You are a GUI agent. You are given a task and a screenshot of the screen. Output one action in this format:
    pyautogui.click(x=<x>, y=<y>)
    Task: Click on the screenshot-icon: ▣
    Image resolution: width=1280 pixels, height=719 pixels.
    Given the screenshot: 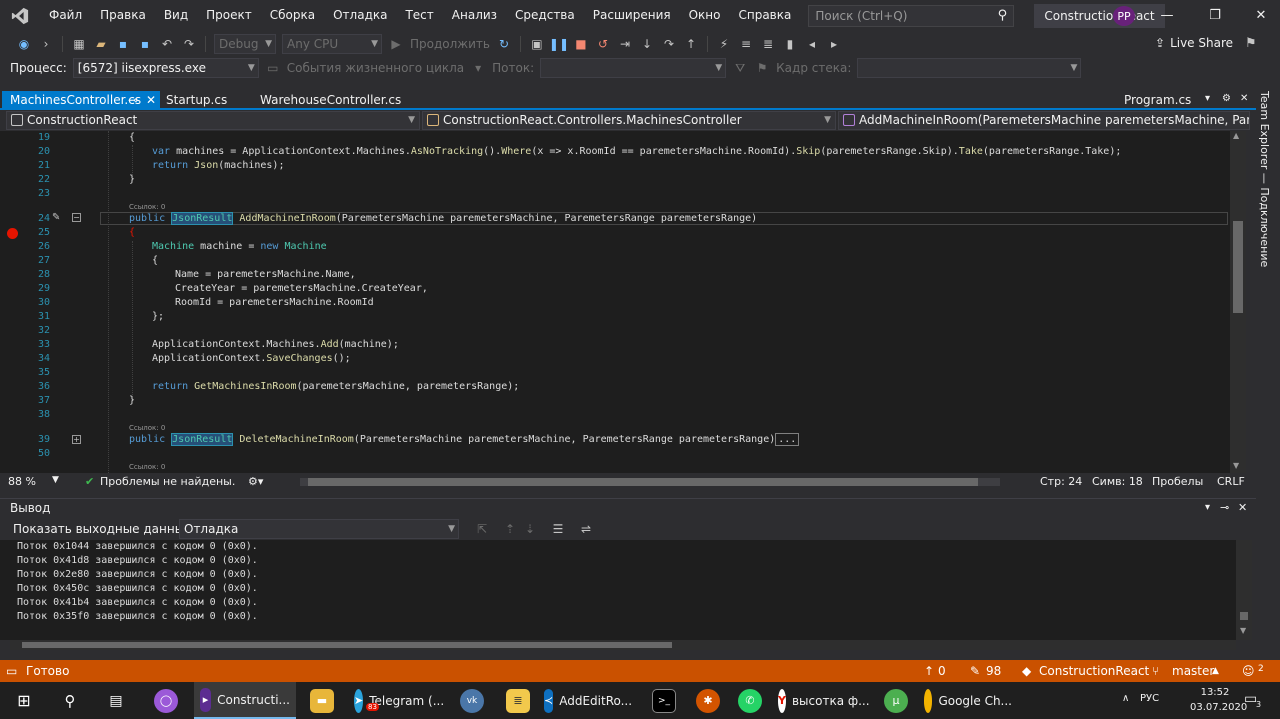 What is the action you would take?
    pyautogui.click(x=537, y=44)
    